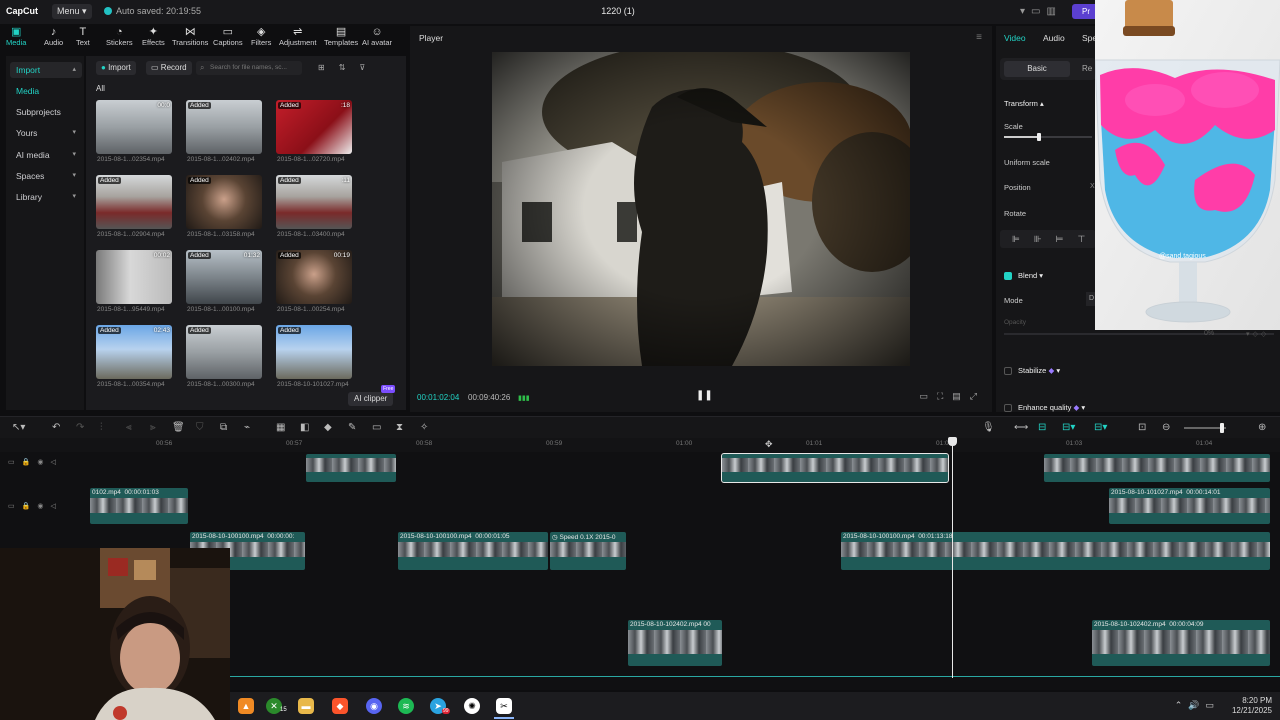 This screenshot has width=1280, height=720. I want to click on playhead-handle, so click(952, 441).